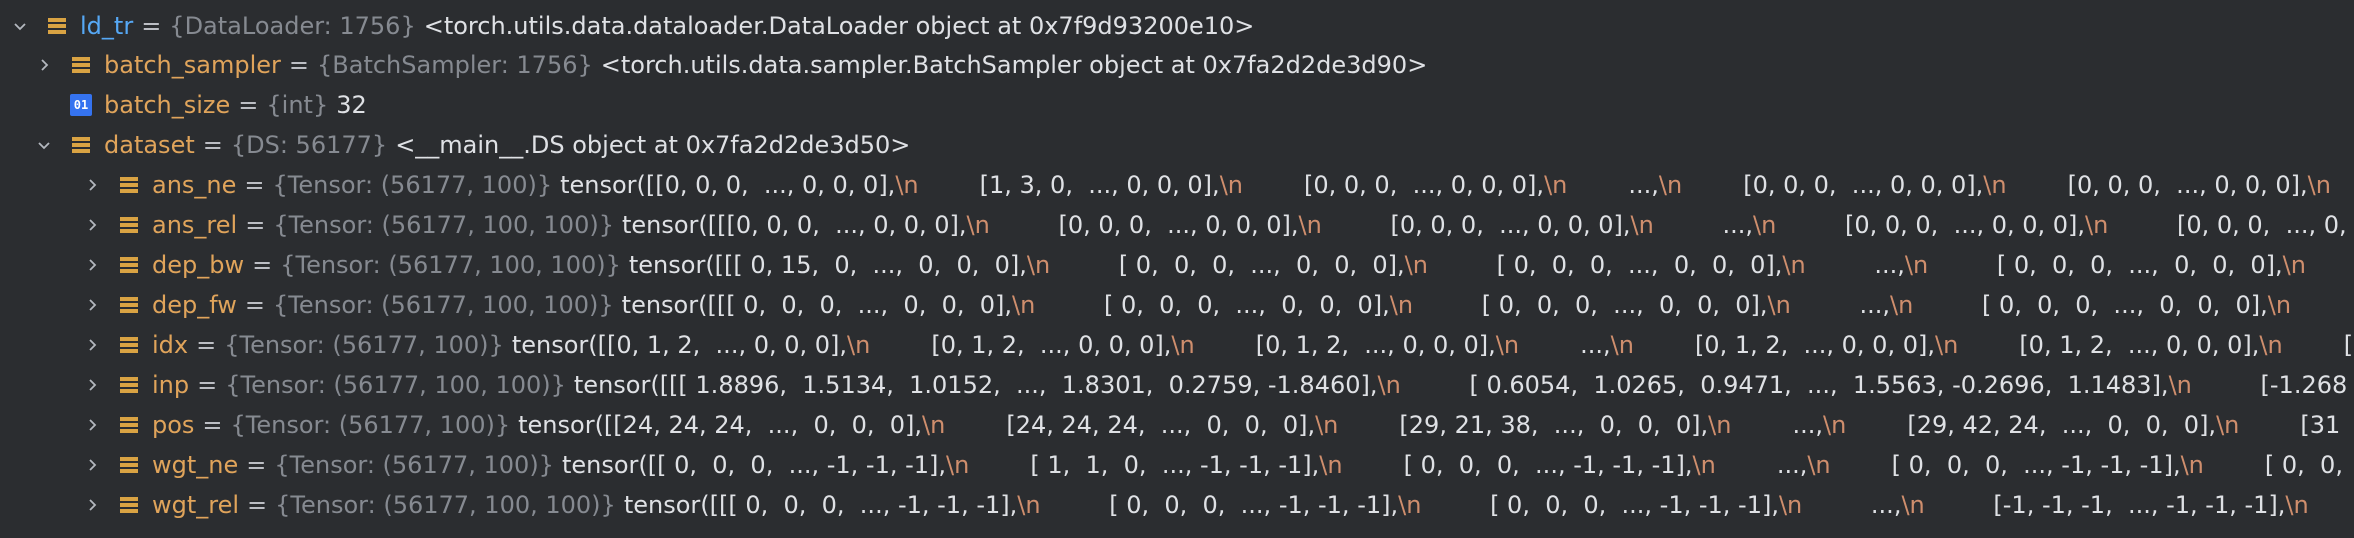  Describe the element at coordinates (1517, 465) in the screenshot. I see `value-text: [ 0, 0, 0, ..., -1, -1, -1],` at that location.